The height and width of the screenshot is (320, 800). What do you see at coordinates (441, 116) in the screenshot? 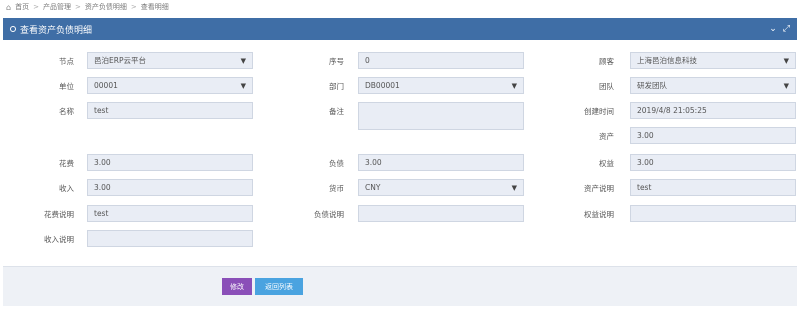
I see `remark-textarea` at bounding box center [441, 116].